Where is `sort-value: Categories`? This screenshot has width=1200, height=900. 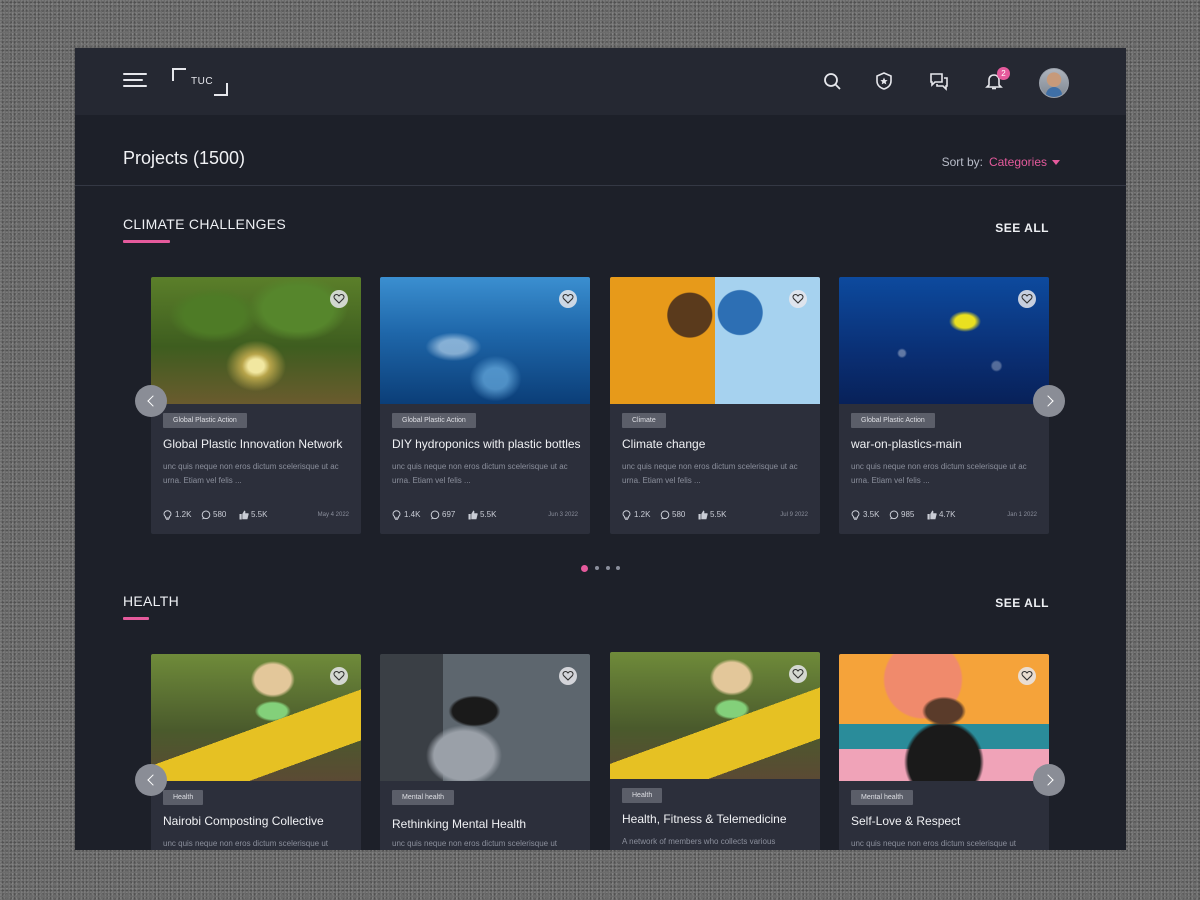
sort-value: Categories is located at coordinates (1017, 162).